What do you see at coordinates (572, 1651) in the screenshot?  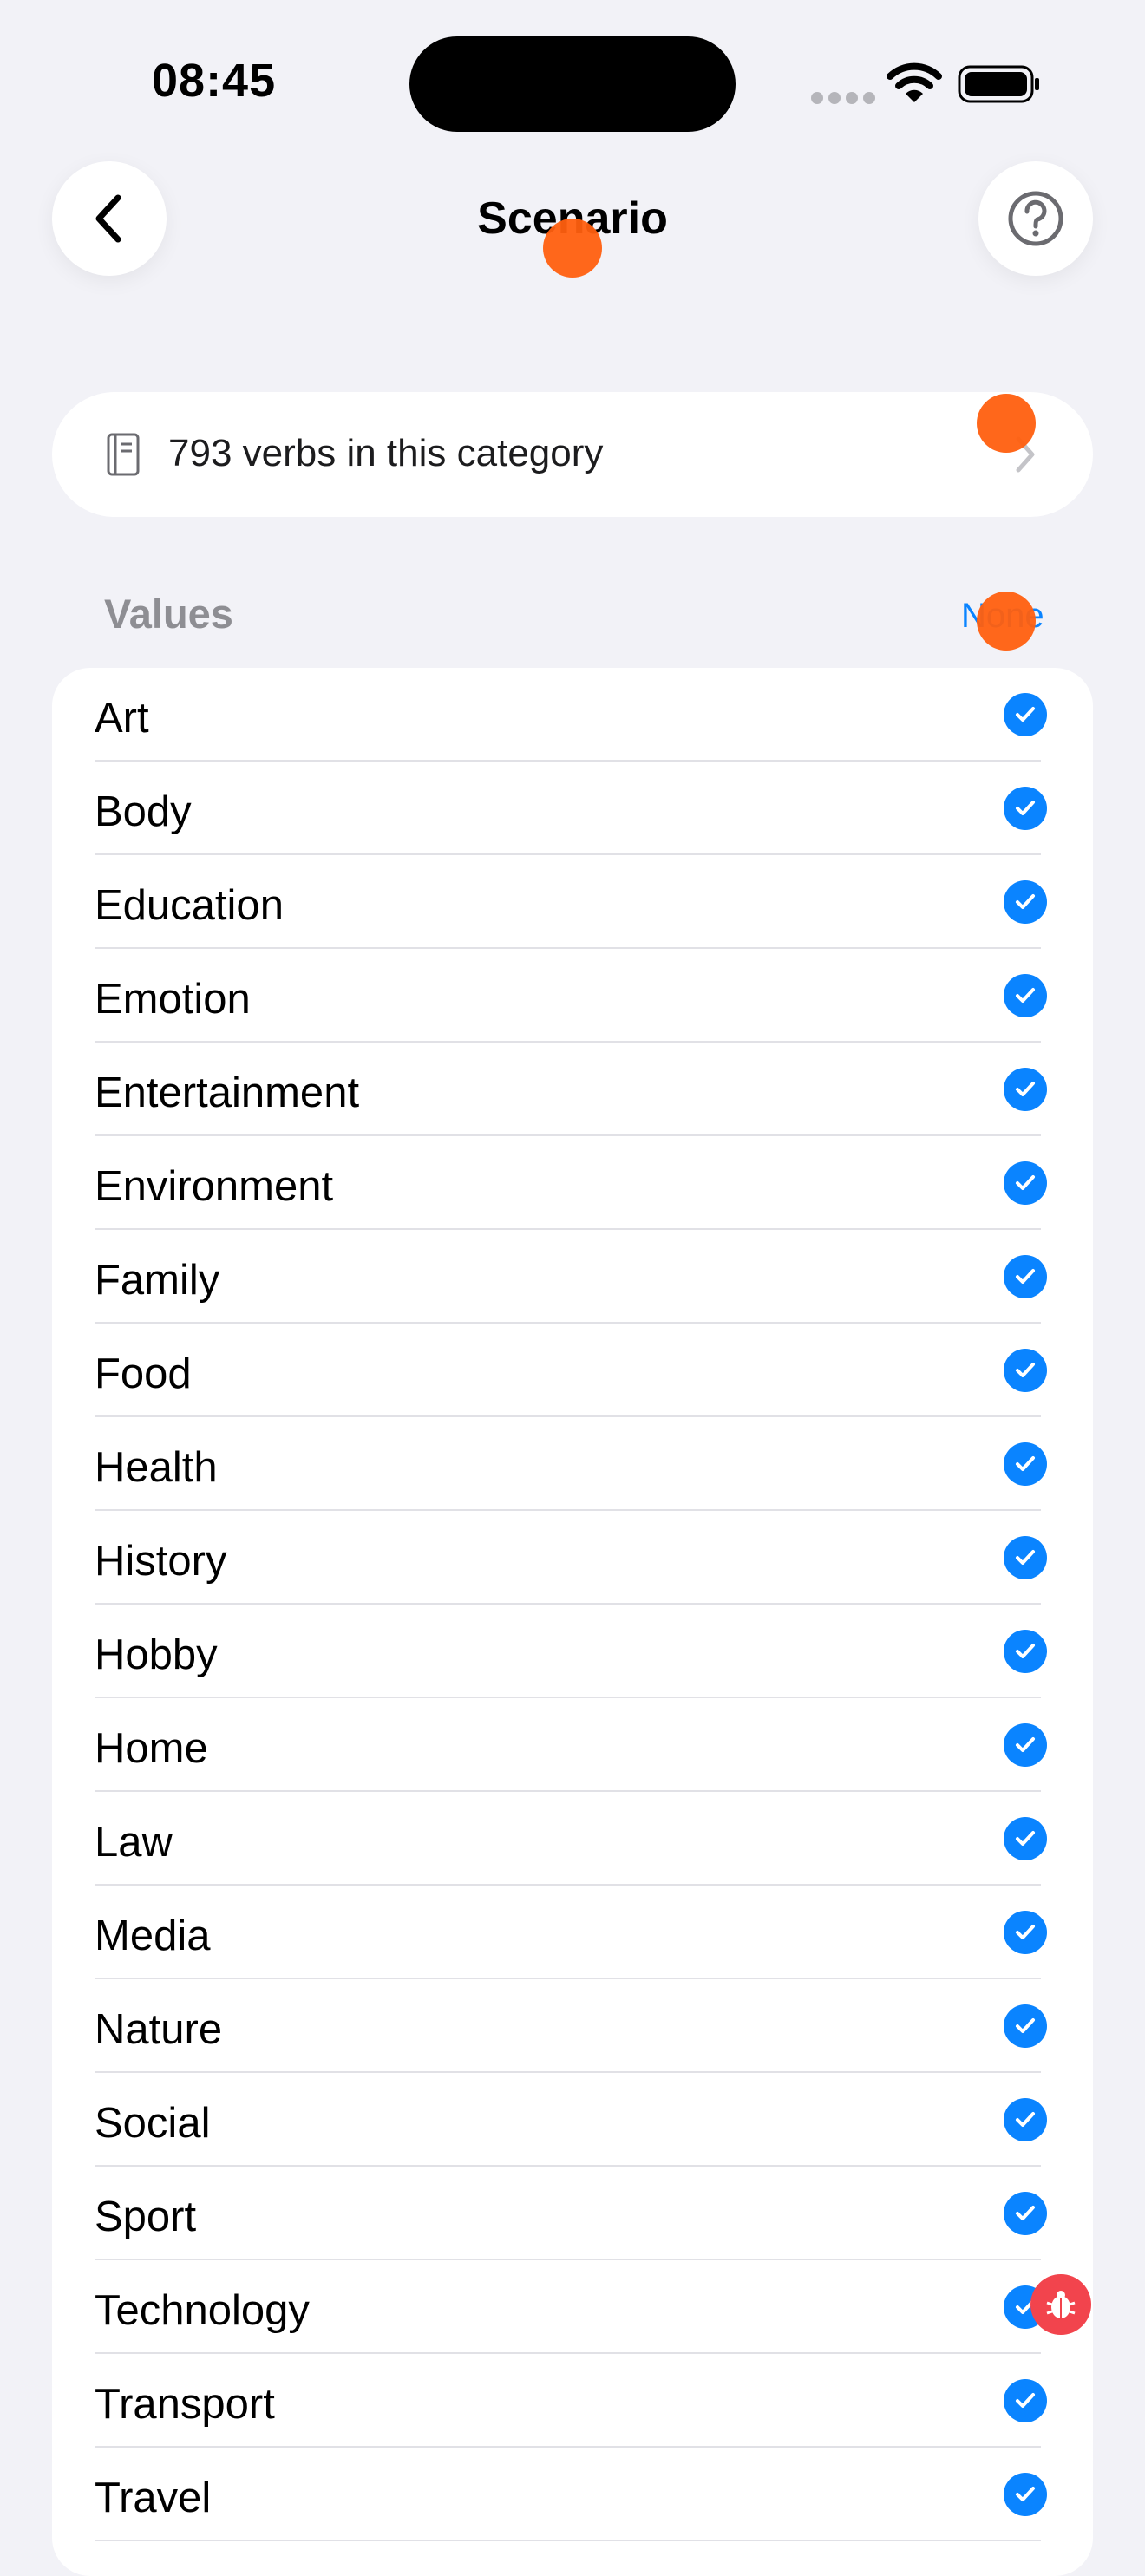 I see `list-item: Hobby` at bounding box center [572, 1651].